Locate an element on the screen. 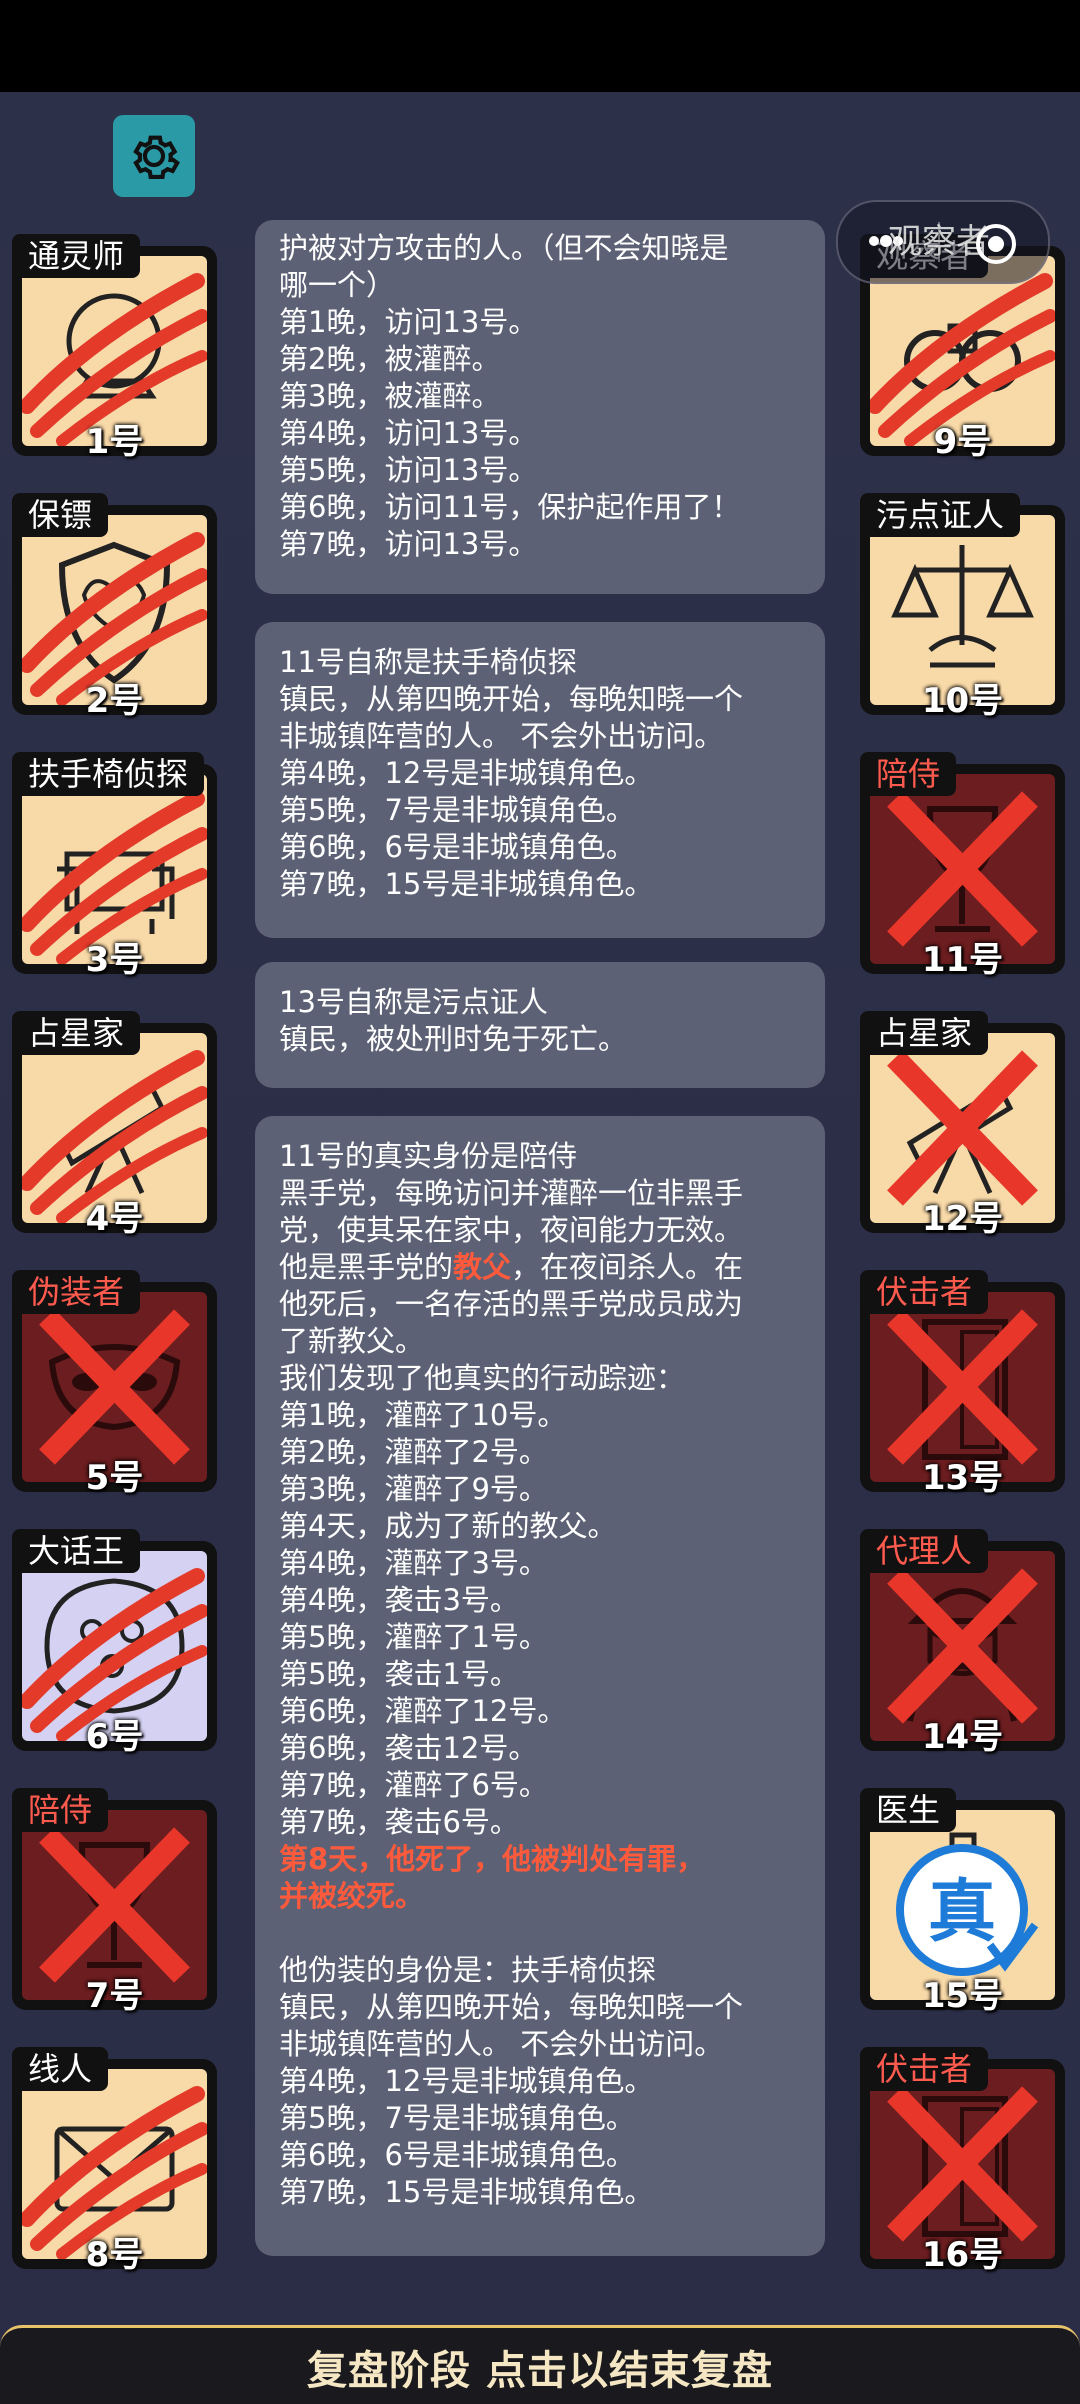 This screenshot has height=2404, width=1080. log-line: 第2晚，被灌醉。 is located at coordinates (390, 359).